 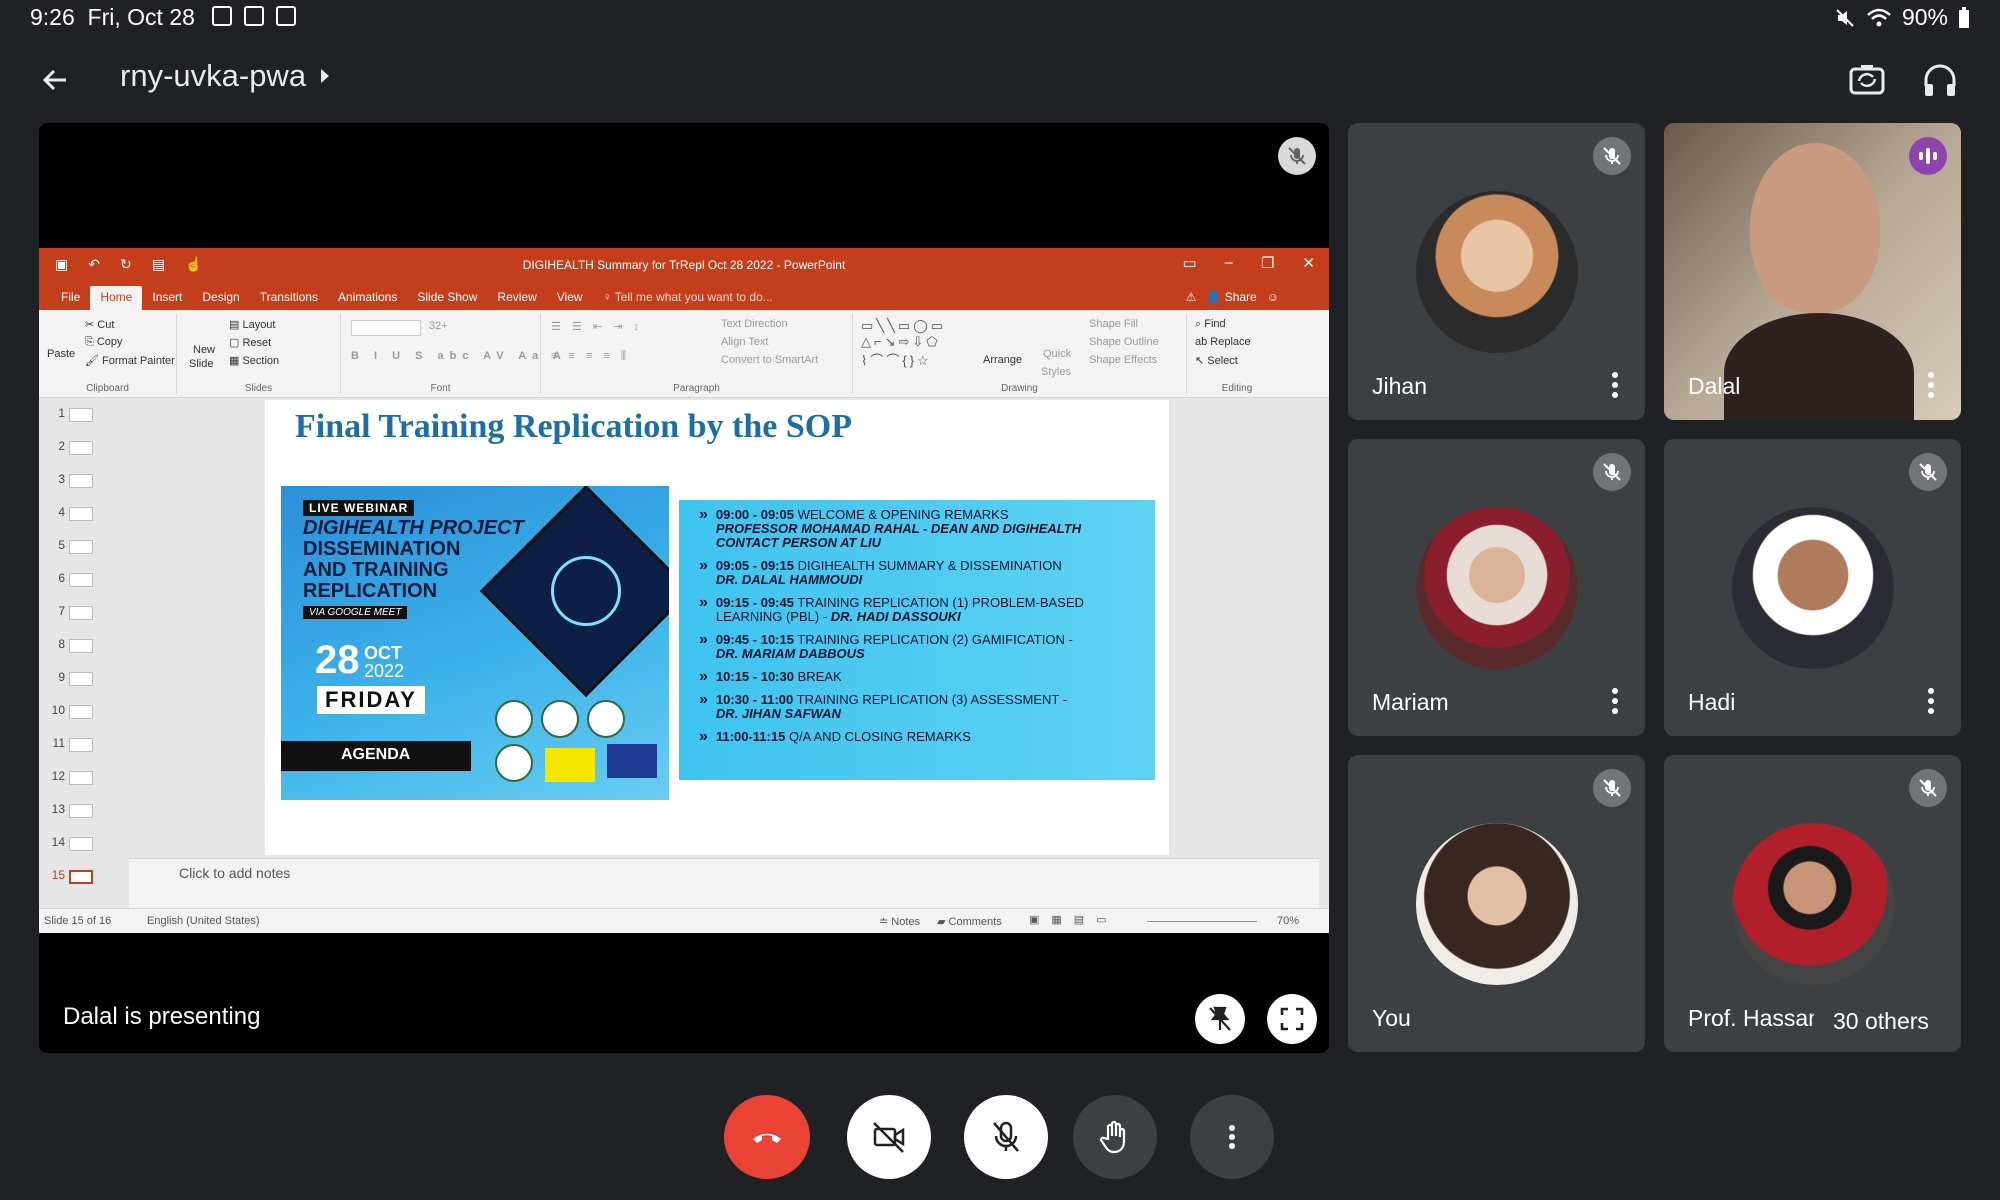 What do you see at coordinates (1210, 324) in the screenshot?
I see `find-button: ⌕ Find` at bounding box center [1210, 324].